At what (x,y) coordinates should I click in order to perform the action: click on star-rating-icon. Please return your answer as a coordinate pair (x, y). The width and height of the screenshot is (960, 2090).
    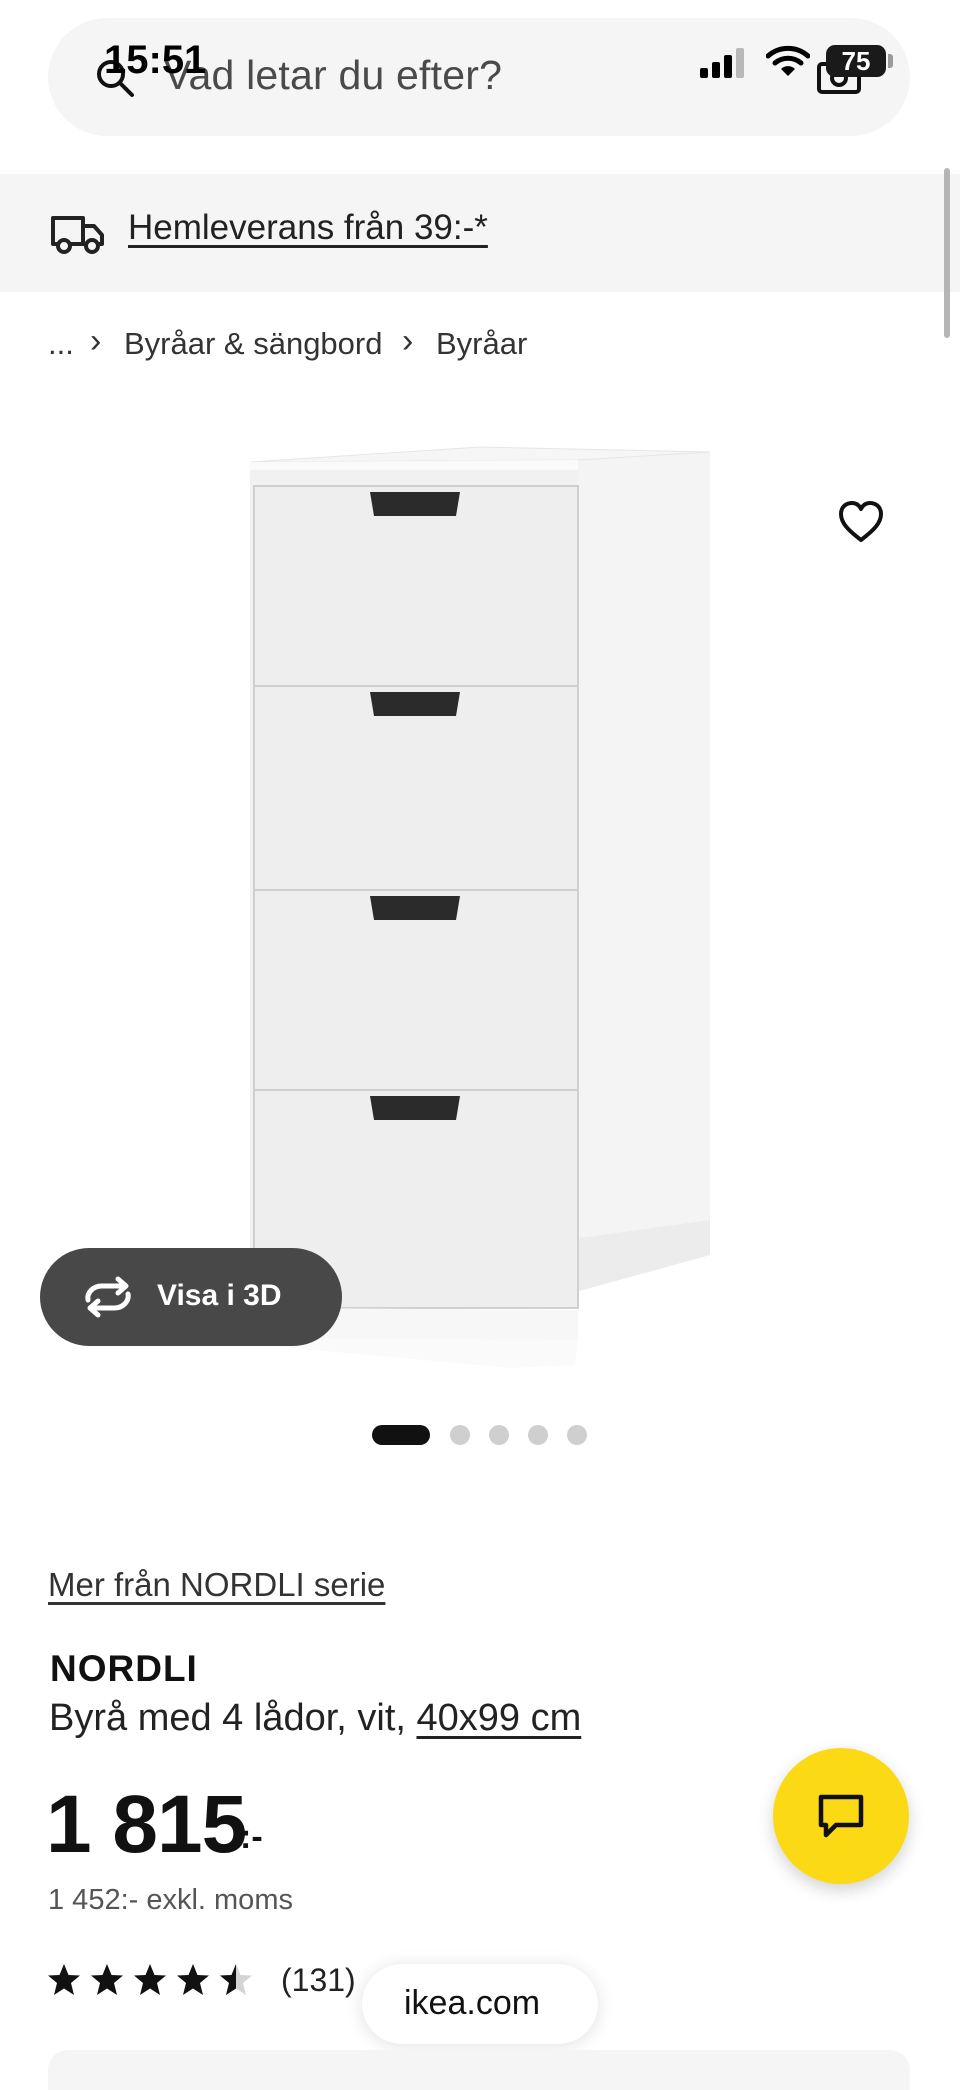
    Looking at the image, I should click on (155, 1980).